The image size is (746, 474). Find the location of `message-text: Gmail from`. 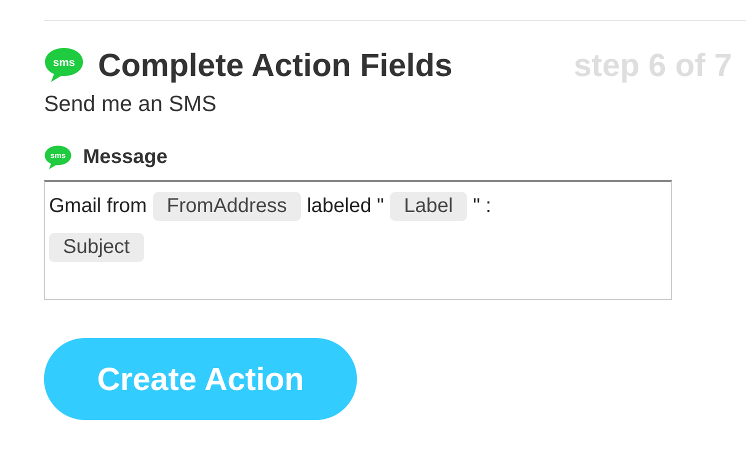

message-text: Gmail from is located at coordinates (98, 206).